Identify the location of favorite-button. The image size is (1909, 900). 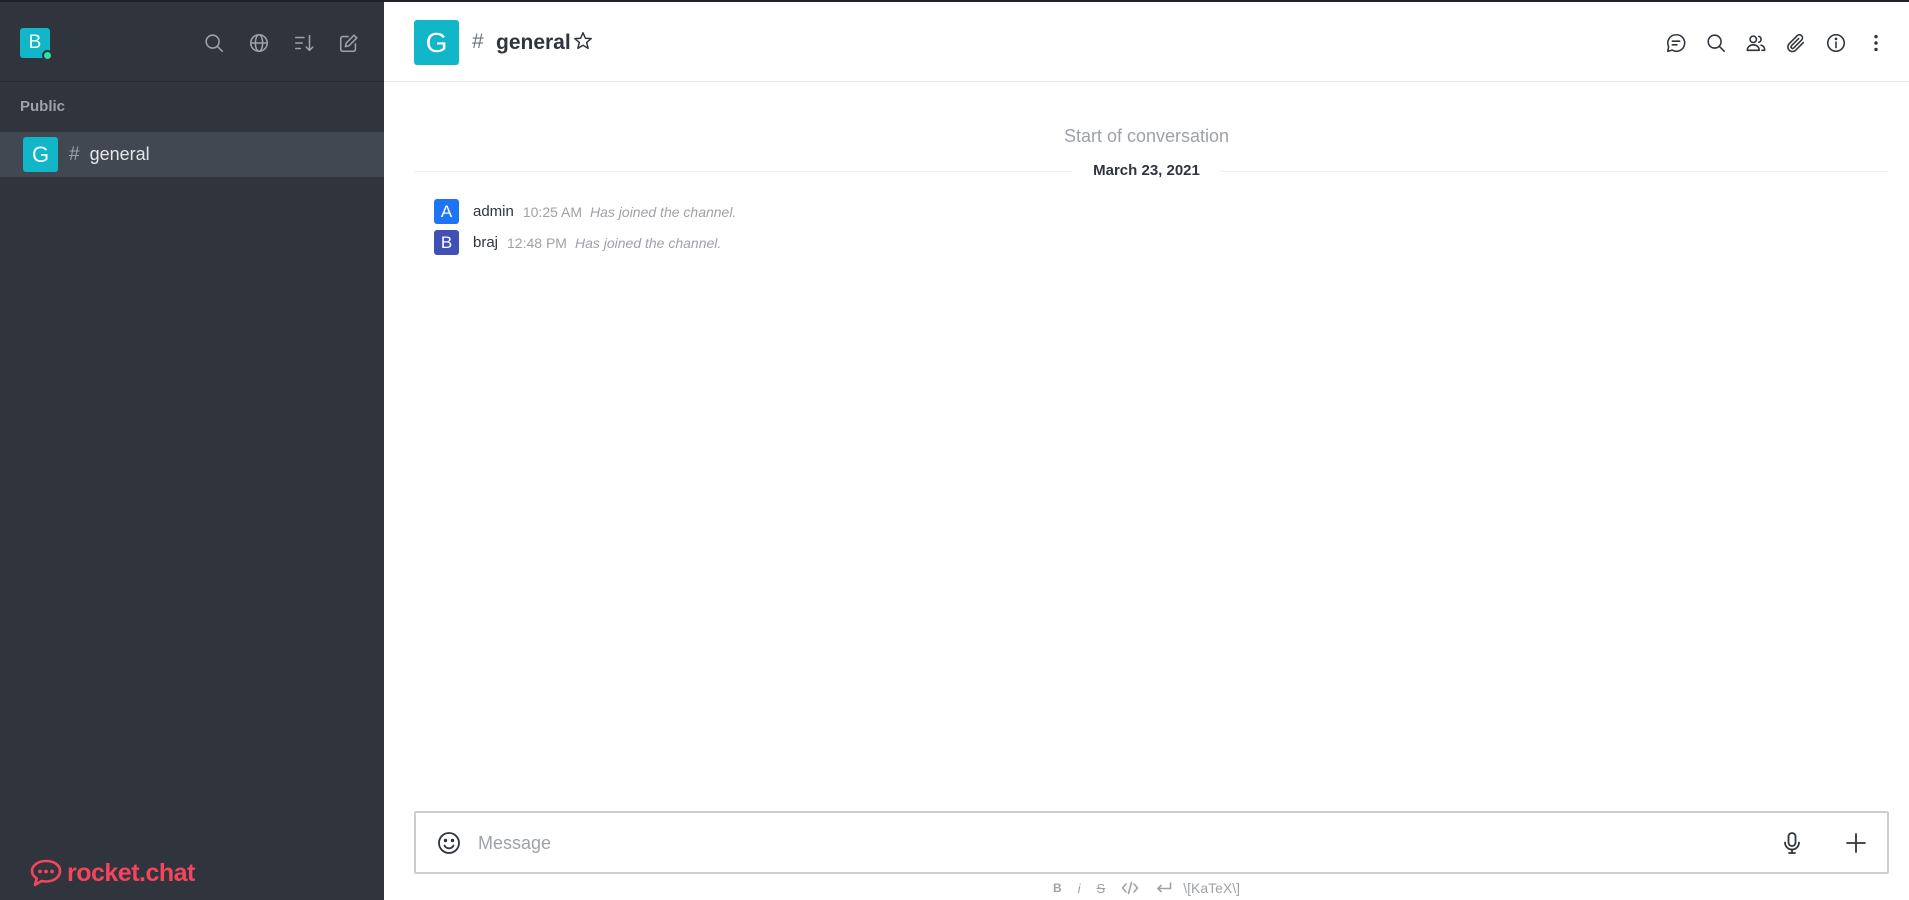
(583, 41).